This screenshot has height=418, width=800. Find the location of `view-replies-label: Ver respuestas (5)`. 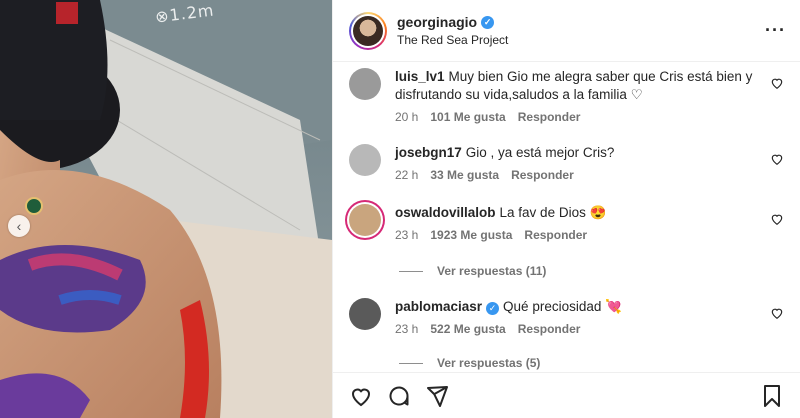

view-replies-label: Ver respuestas (5) is located at coordinates (489, 363).